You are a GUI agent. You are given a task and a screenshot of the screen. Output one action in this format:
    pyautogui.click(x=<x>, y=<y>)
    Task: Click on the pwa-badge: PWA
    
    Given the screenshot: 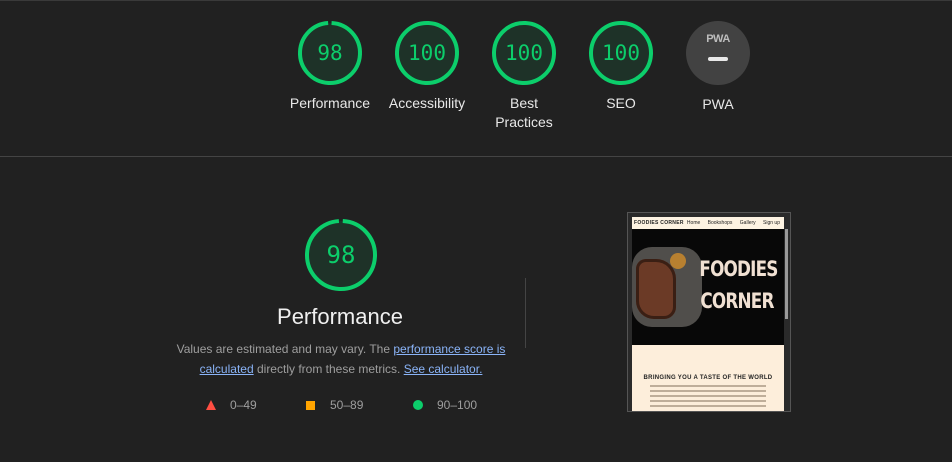 What is the action you would take?
    pyautogui.click(x=718, y=54)
    